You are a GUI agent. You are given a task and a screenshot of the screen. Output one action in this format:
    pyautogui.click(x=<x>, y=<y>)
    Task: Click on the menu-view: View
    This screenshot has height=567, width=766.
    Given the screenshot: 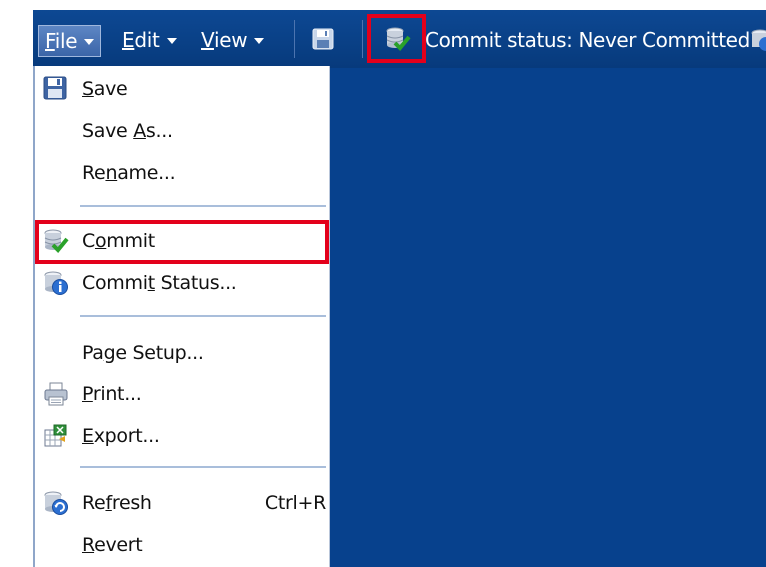 What is the action you would take?
    pyautogui.click(x=233, y=40)
    